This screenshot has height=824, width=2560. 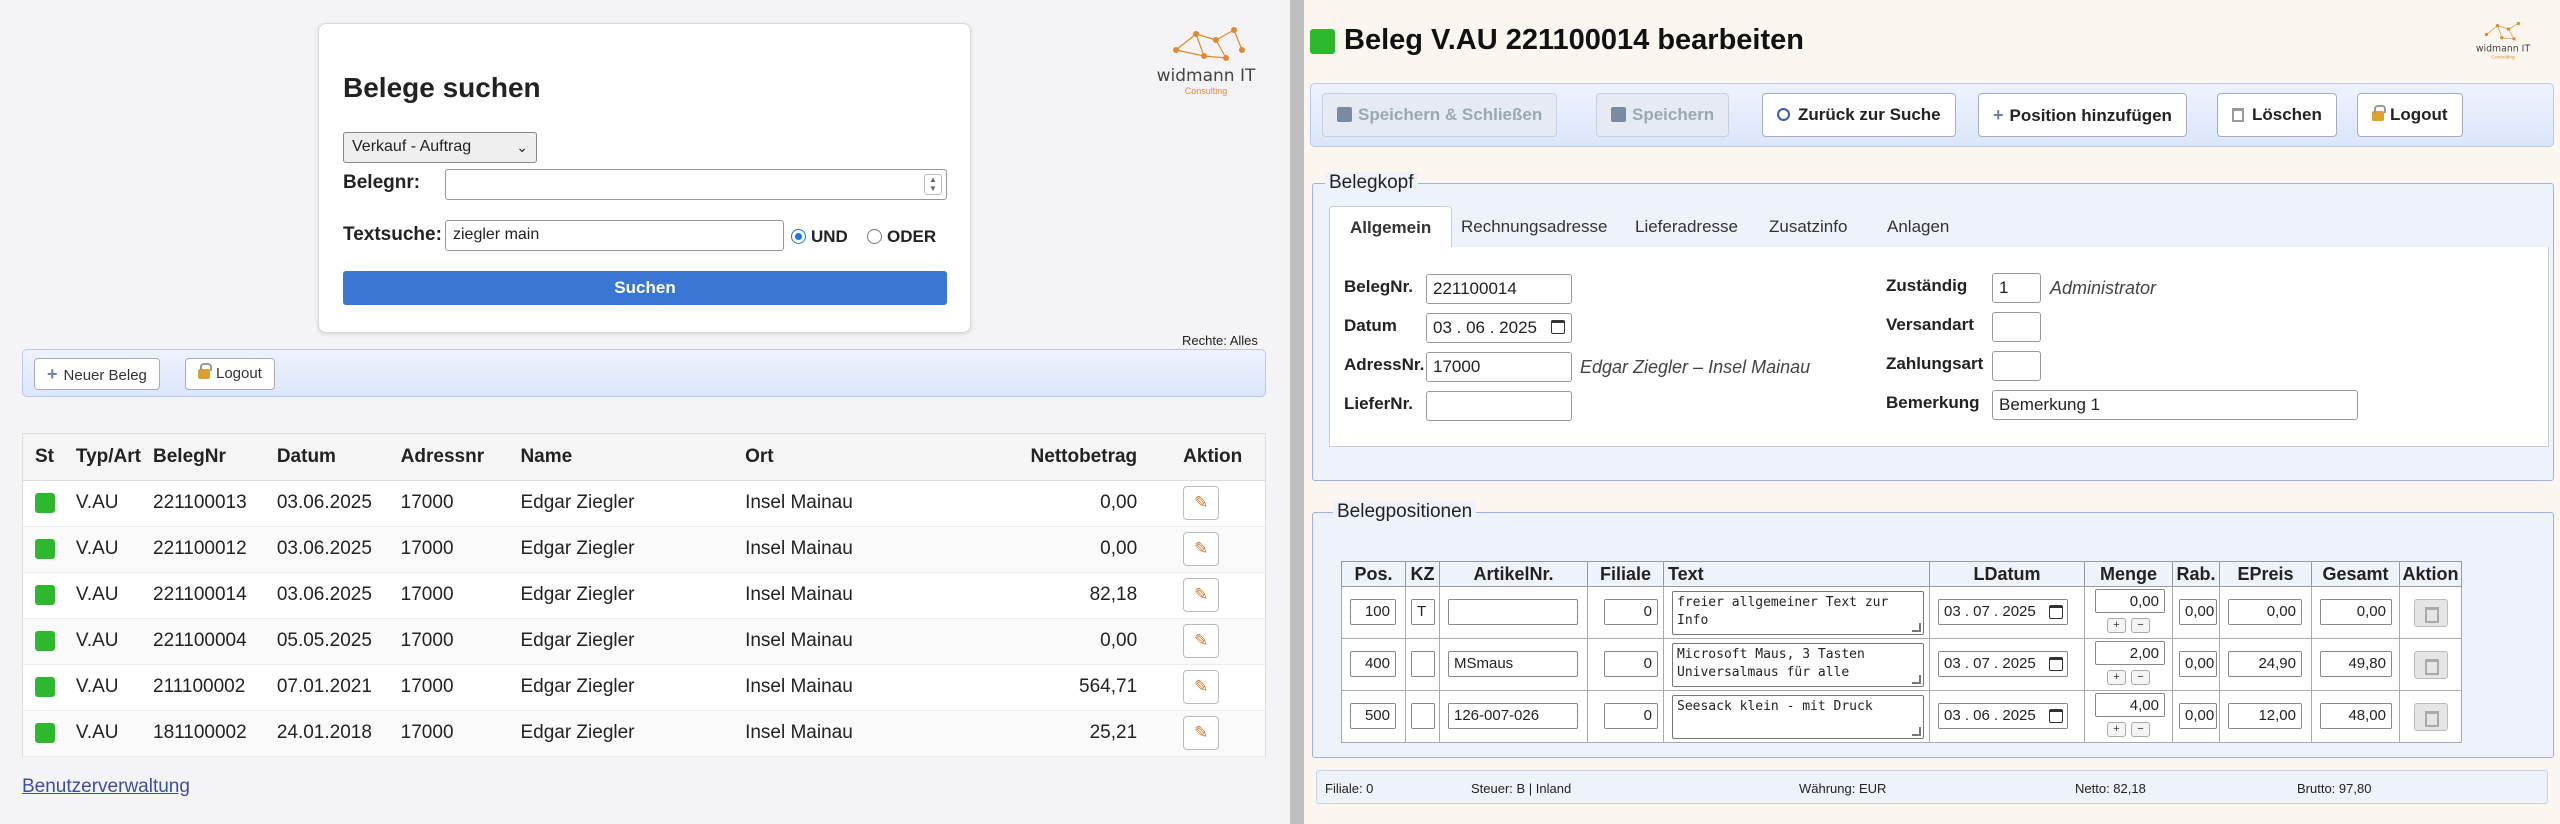 I want to click on artikel-field, so click(x=1513, y=612).